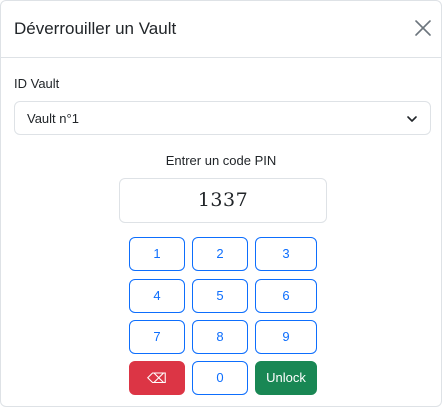  I want to click on vault-select-value: Vault n°1, so click(53, 118).